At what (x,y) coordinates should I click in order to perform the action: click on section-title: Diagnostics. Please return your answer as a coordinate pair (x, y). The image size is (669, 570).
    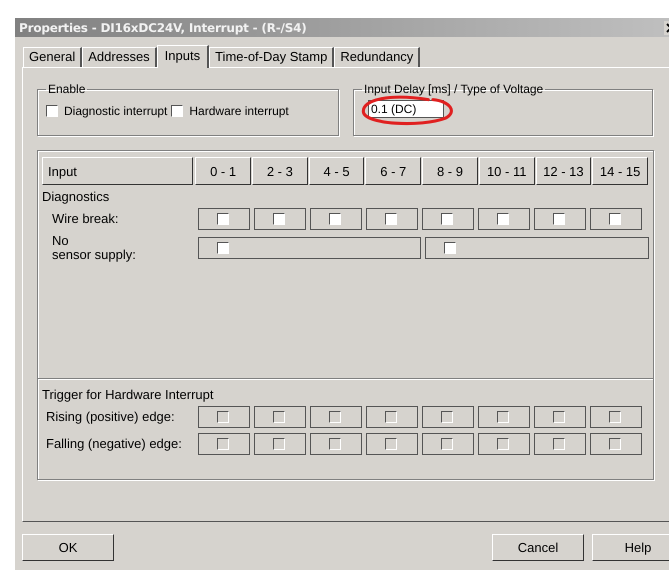
    Looking at the image, I should click on (76, 196).